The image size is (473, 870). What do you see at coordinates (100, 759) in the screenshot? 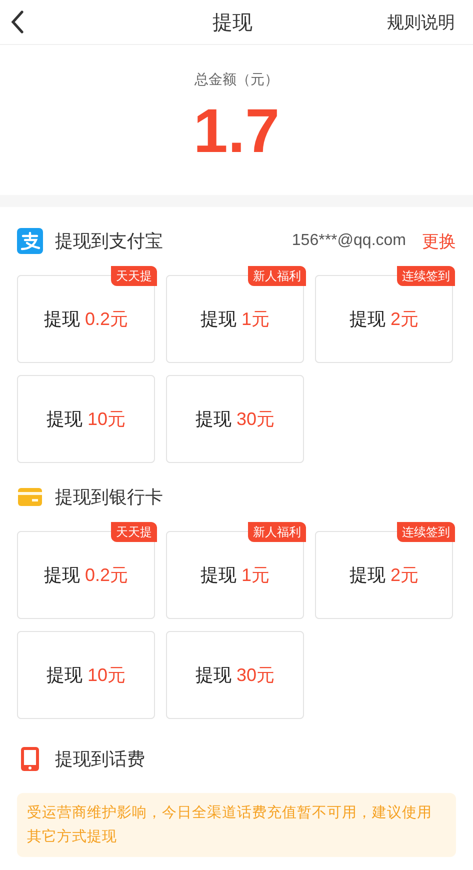
I see `section-title: 提现到话费` at bounding box center [100, 759].